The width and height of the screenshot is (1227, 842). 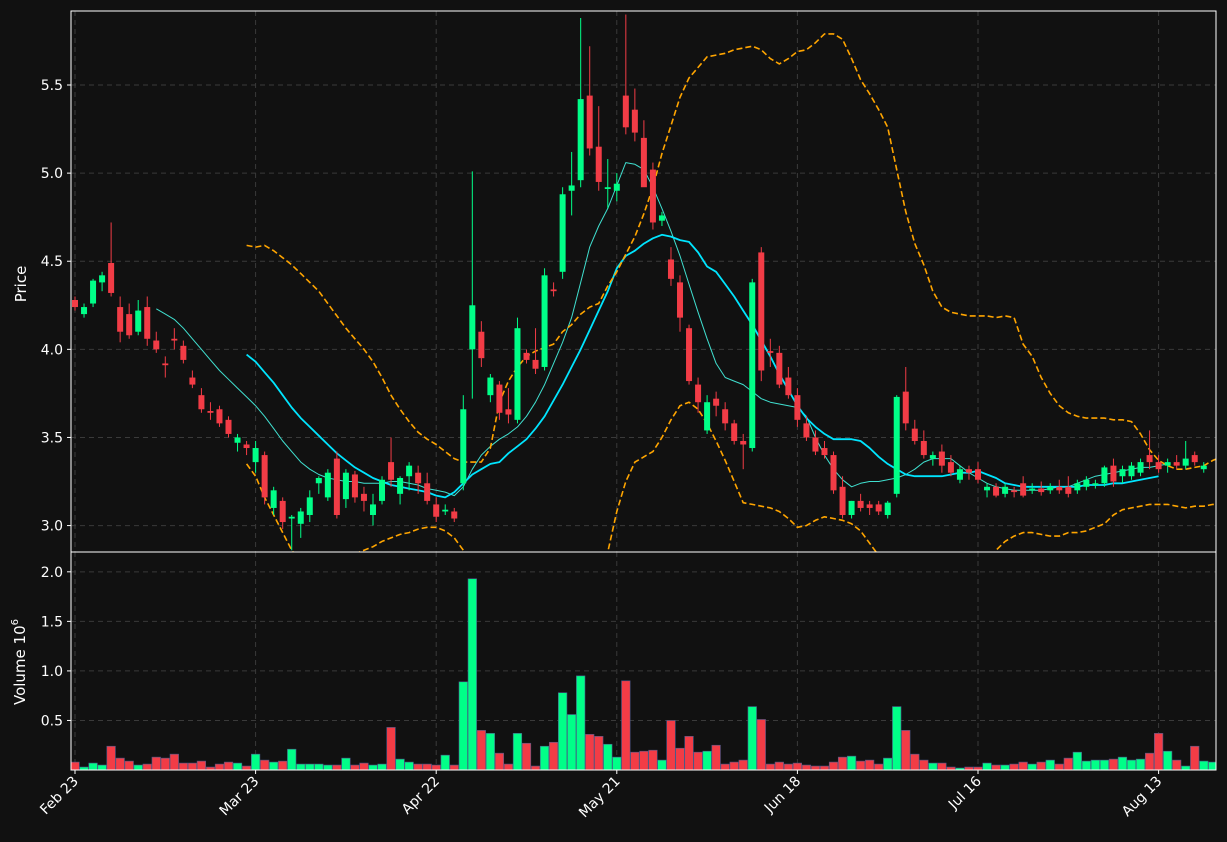 What do you see at coordinates (20, 665) in the screenshot?
I see `volume-axis-label-text: Volume 10` at bounding box center [20, 665].